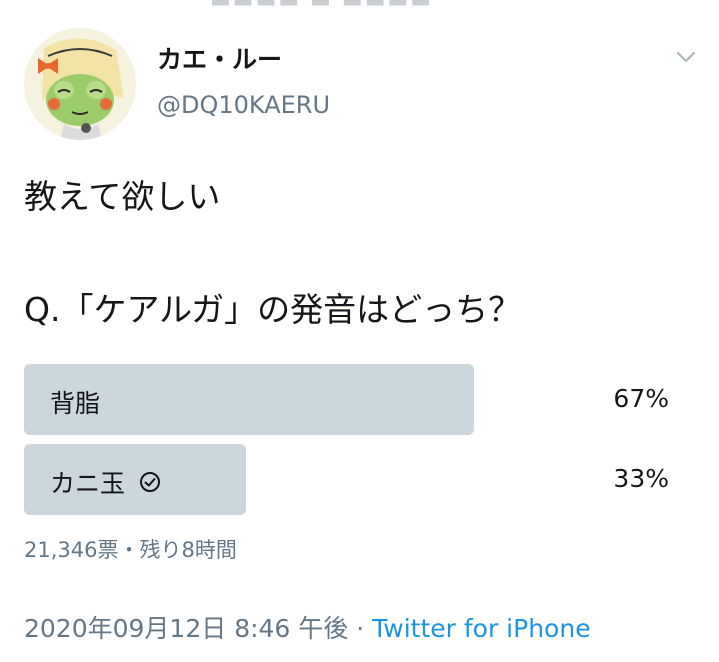  Describe the element at coordinates (130, 550) in the screenshot. I see `poll-meta: 21,346票・残り8時間` at that location.